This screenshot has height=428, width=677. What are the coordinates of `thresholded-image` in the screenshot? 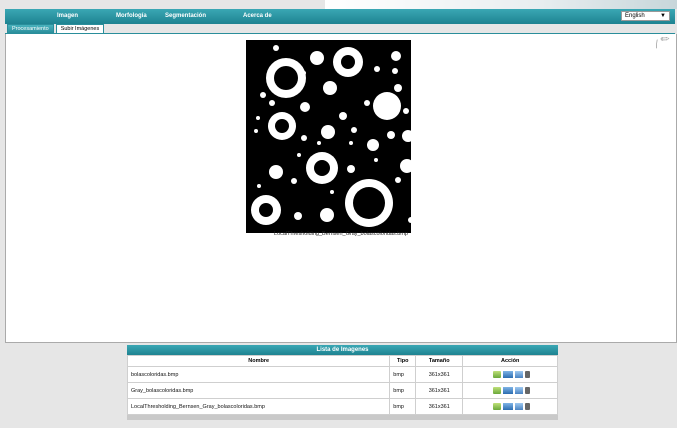 It's located at (337, 136).